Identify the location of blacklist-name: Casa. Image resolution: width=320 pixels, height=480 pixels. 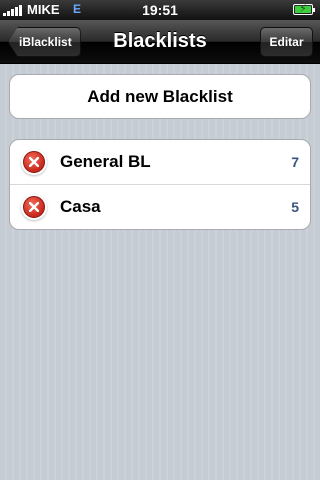
(80, 206).